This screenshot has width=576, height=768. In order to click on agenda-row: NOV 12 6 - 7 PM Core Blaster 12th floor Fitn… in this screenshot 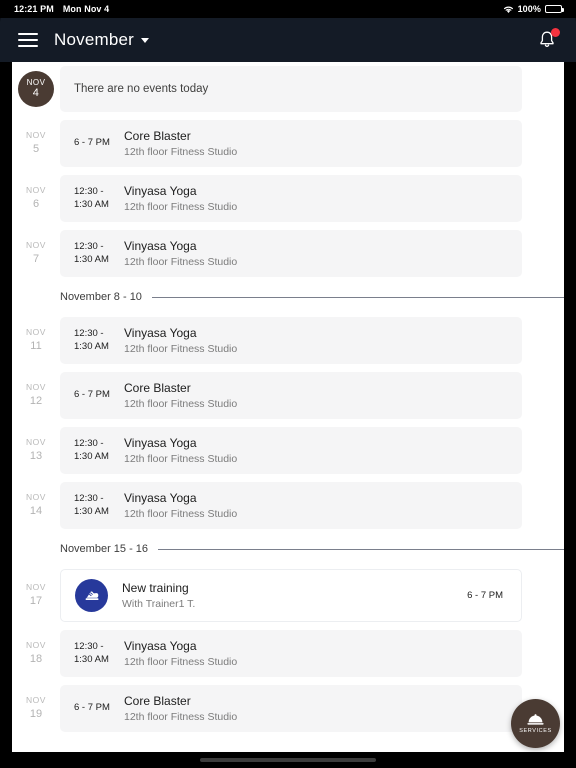, I will do `click(288, 395)`.